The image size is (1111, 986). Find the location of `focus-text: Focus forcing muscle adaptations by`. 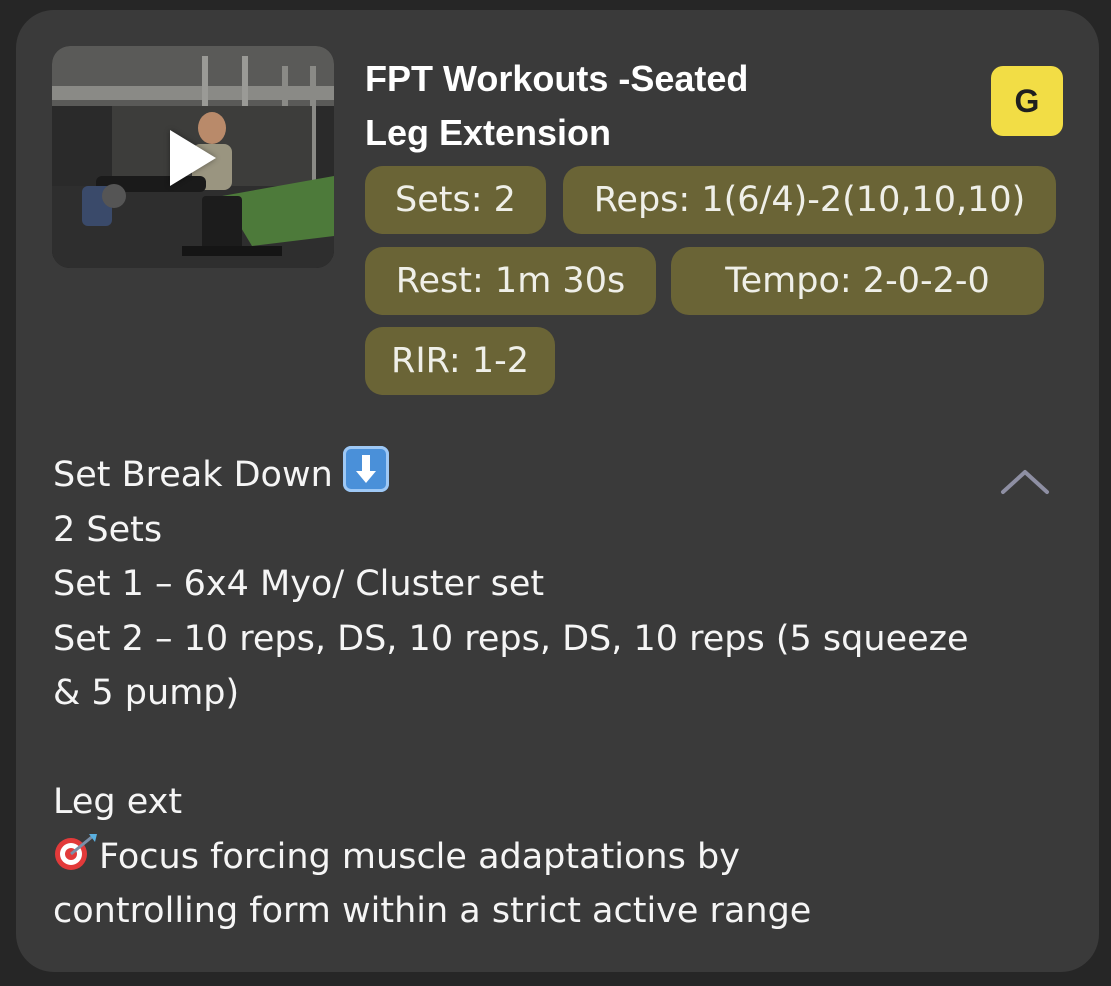

focus-text: Focus forcing muscle adaptations by is located at coordinates (419, 856).